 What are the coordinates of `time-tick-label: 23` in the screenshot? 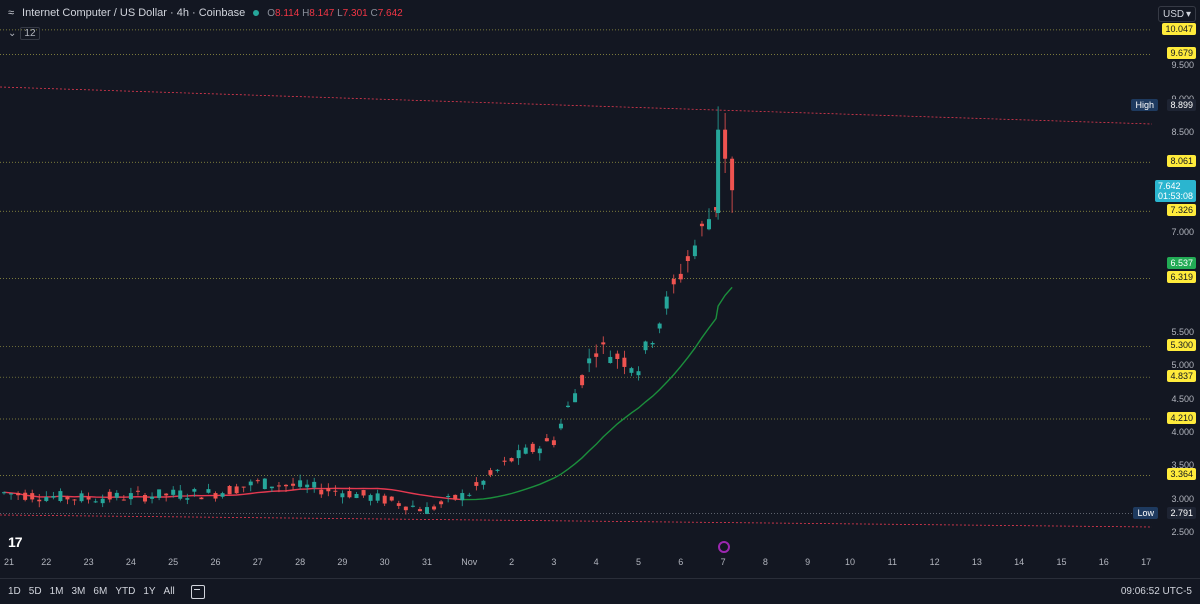 It's located at (88, 562).